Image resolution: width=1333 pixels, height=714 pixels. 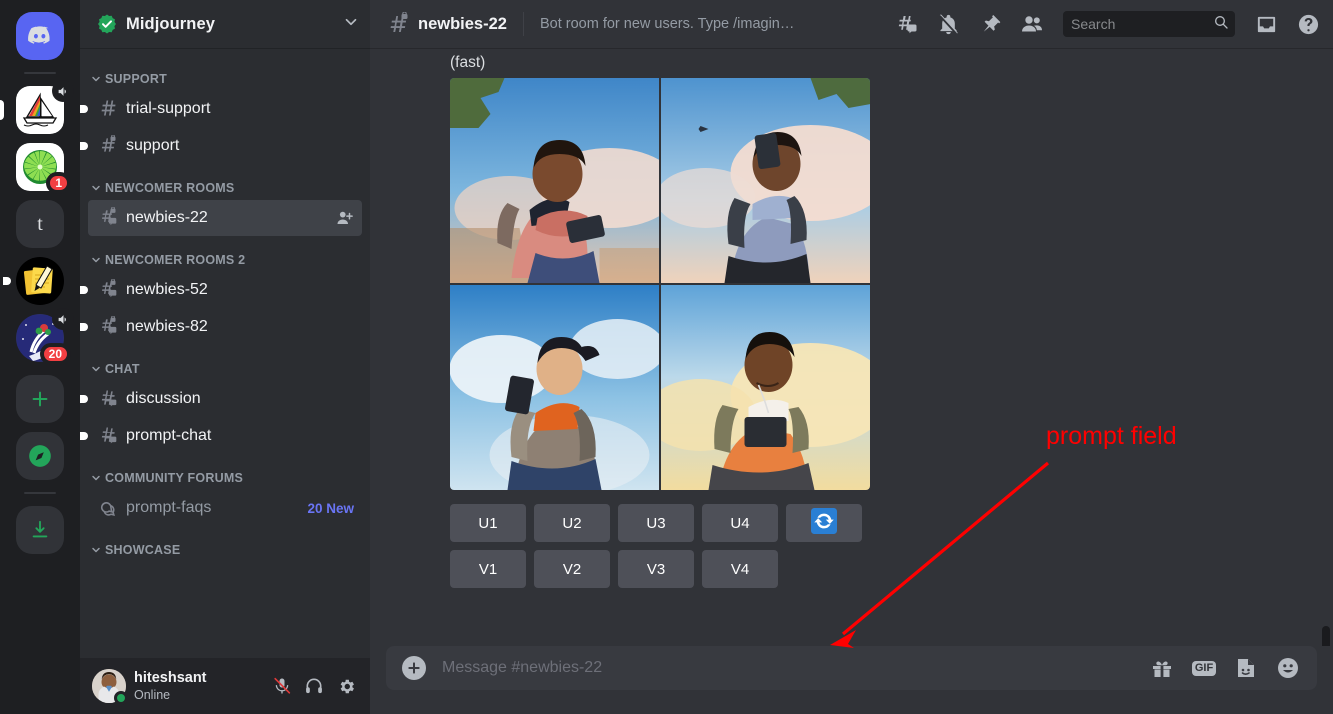 I want to click on search-input: Search, so click(x=1149, y=24).